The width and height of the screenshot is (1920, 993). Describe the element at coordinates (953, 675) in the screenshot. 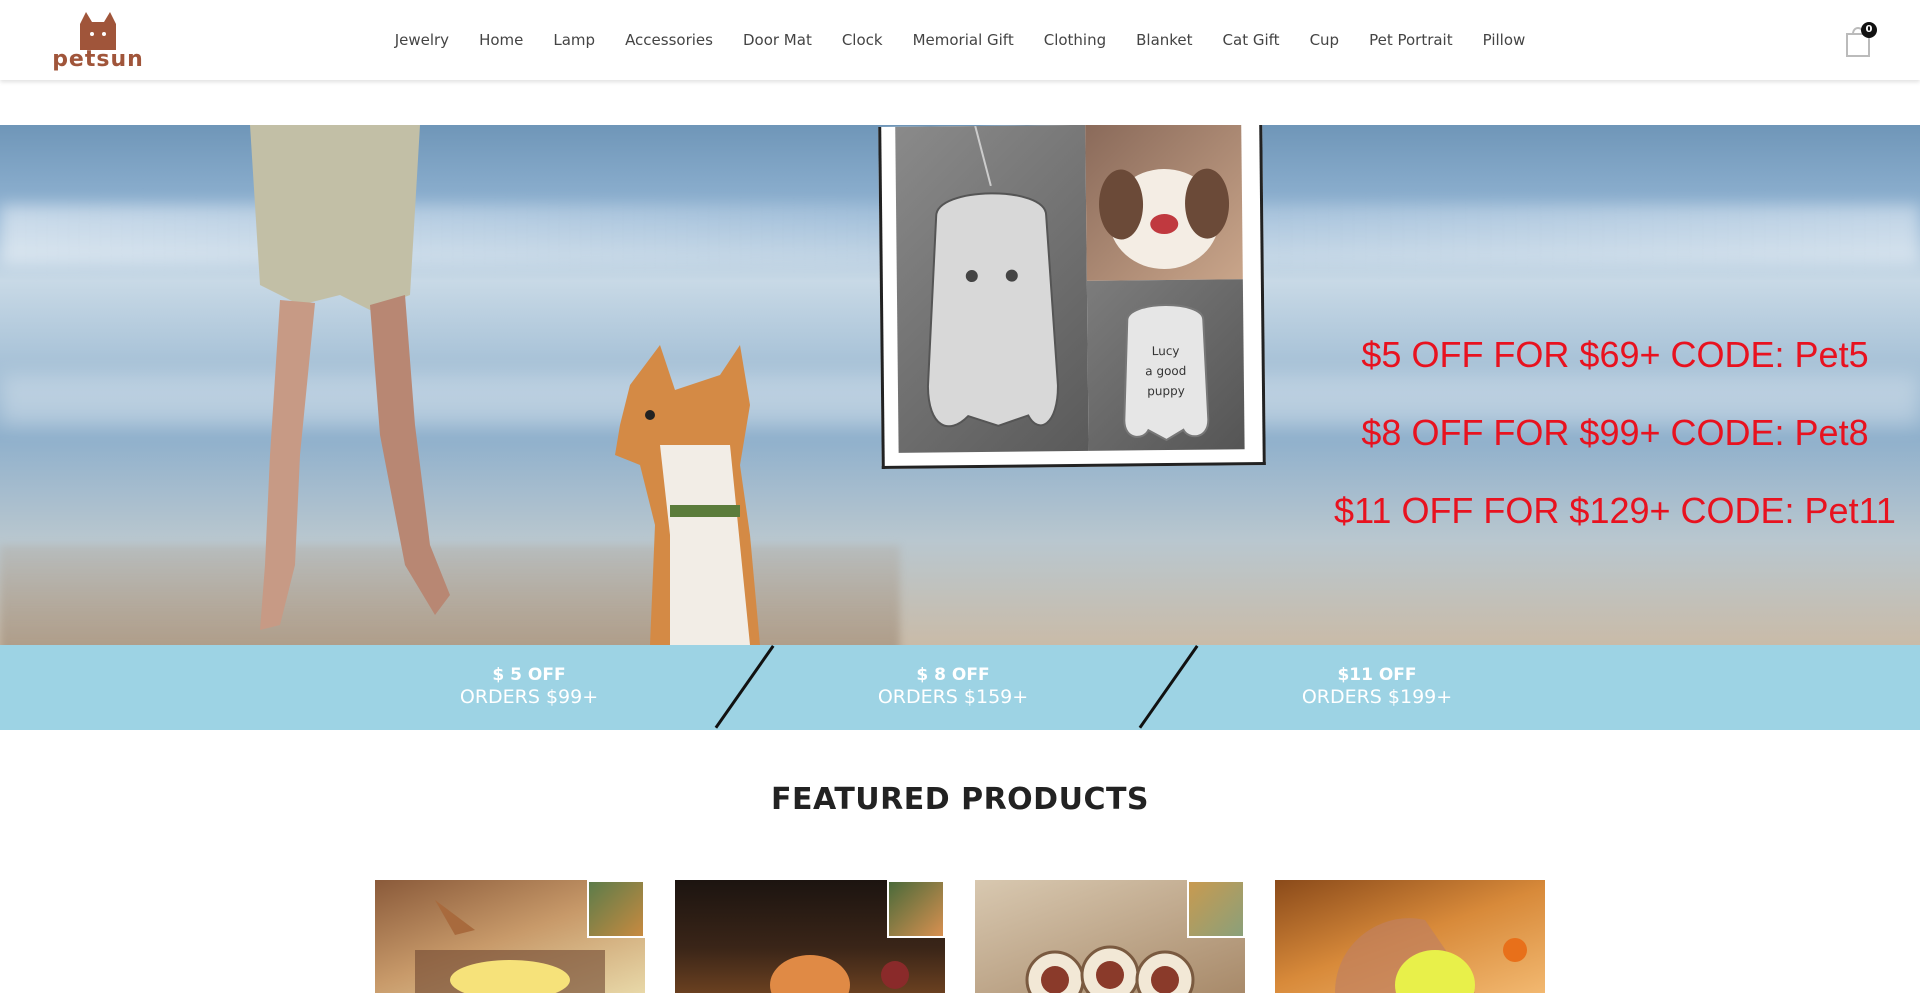

I see `offer-amount: $ 8 OFF` at that location.